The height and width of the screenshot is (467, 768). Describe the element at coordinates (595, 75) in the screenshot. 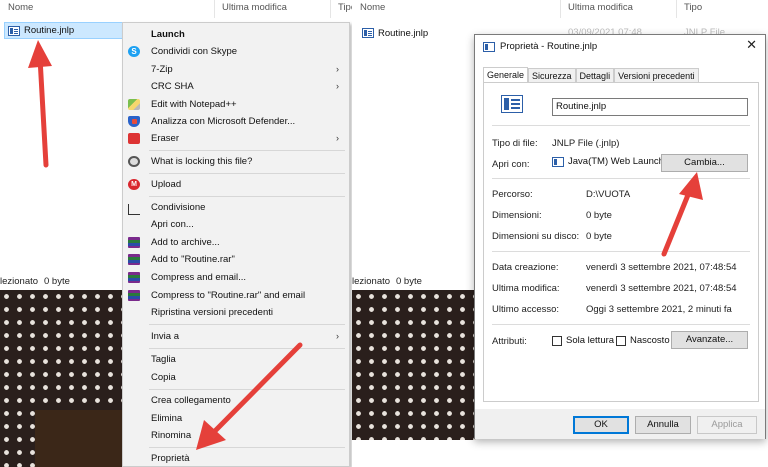

I see `tab-dettagli: Dettagli` at that location.